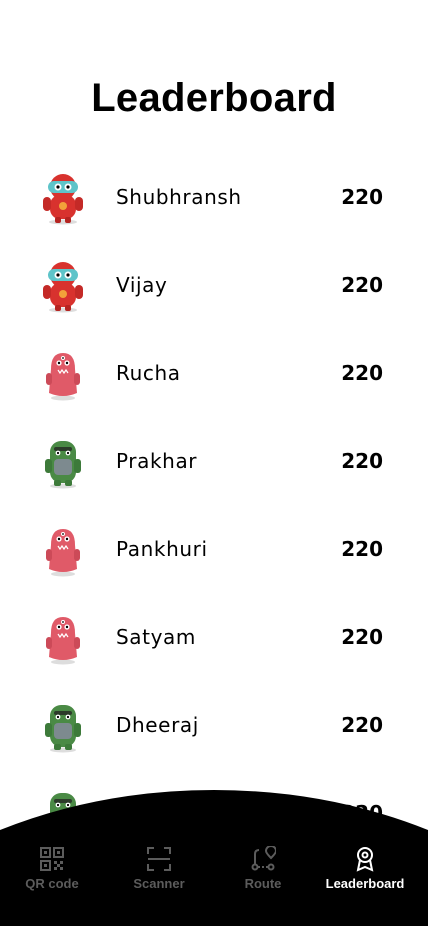  I want to click on leaderboard-row: Shubhransh 220, so click(214, 199).